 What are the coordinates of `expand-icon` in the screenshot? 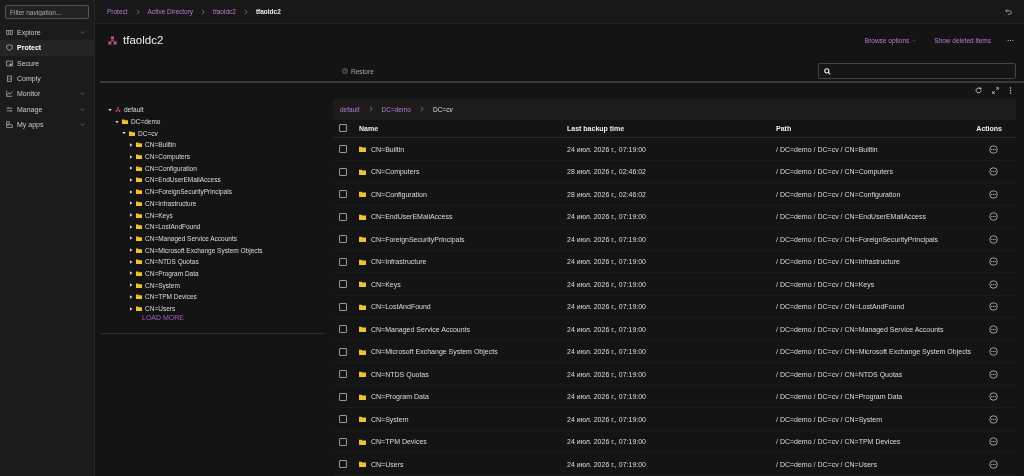 It's located at (995, 91).